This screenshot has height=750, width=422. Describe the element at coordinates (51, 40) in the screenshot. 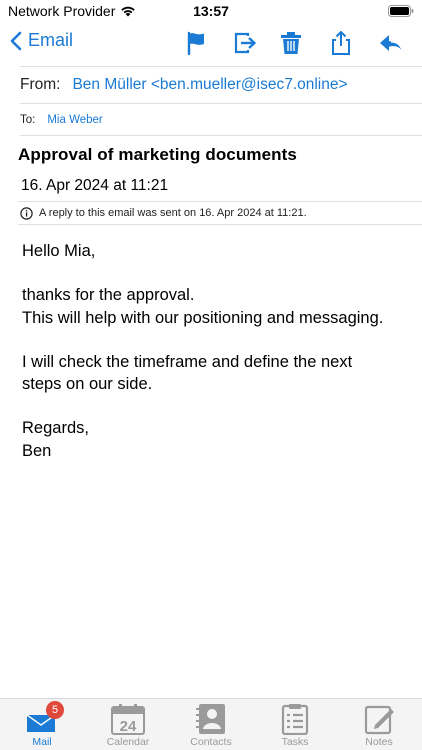

I see `back-label: Email` at that location.